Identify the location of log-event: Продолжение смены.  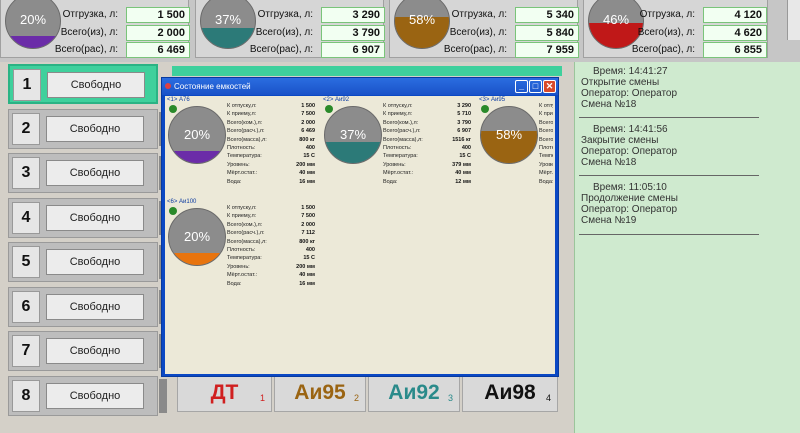
(629, 198).